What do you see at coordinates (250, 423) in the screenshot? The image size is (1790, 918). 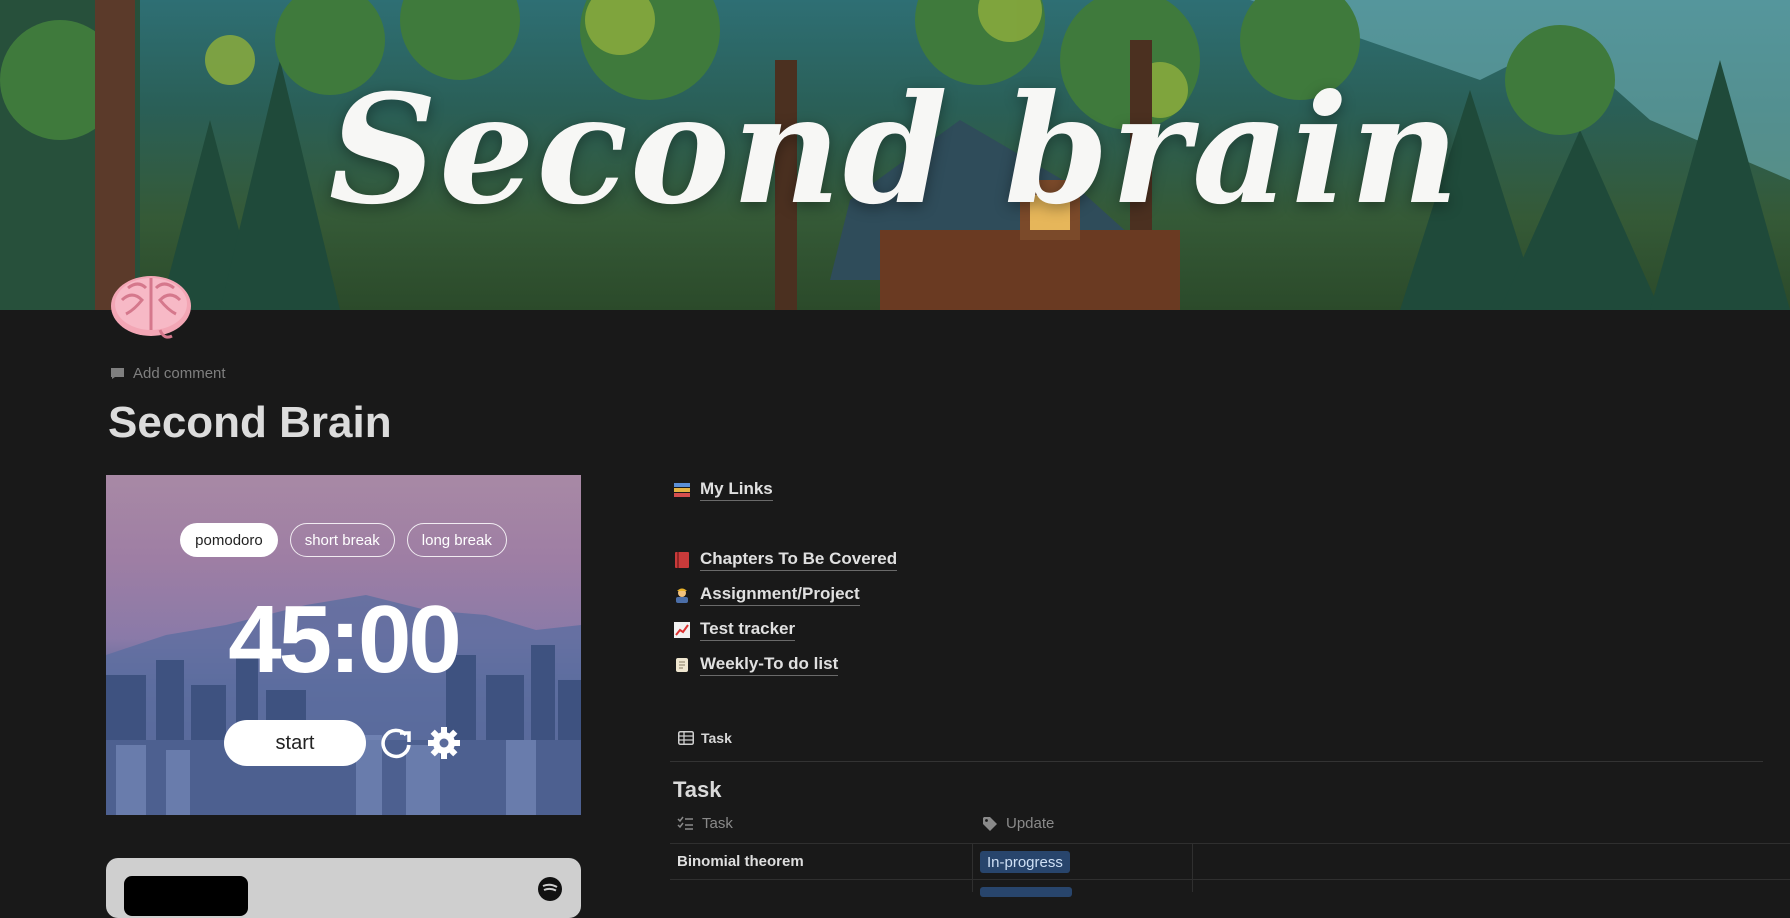 I see `page-title: Second Brain` at bounding box center [250, 423].